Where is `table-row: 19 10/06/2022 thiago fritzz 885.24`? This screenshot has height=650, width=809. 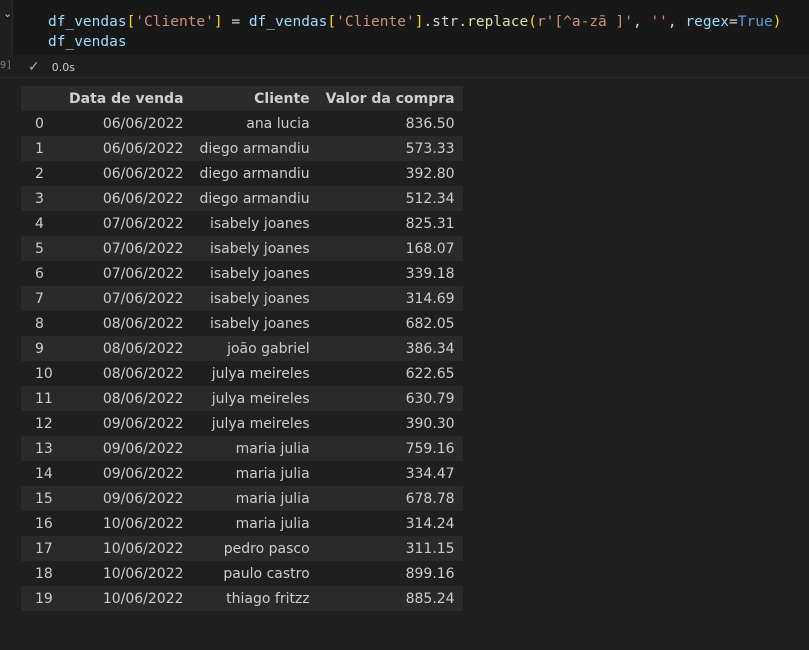
table-row: 19 10/06/2022 thiago fritzz 885.24 is located at coordinates (242, 598).